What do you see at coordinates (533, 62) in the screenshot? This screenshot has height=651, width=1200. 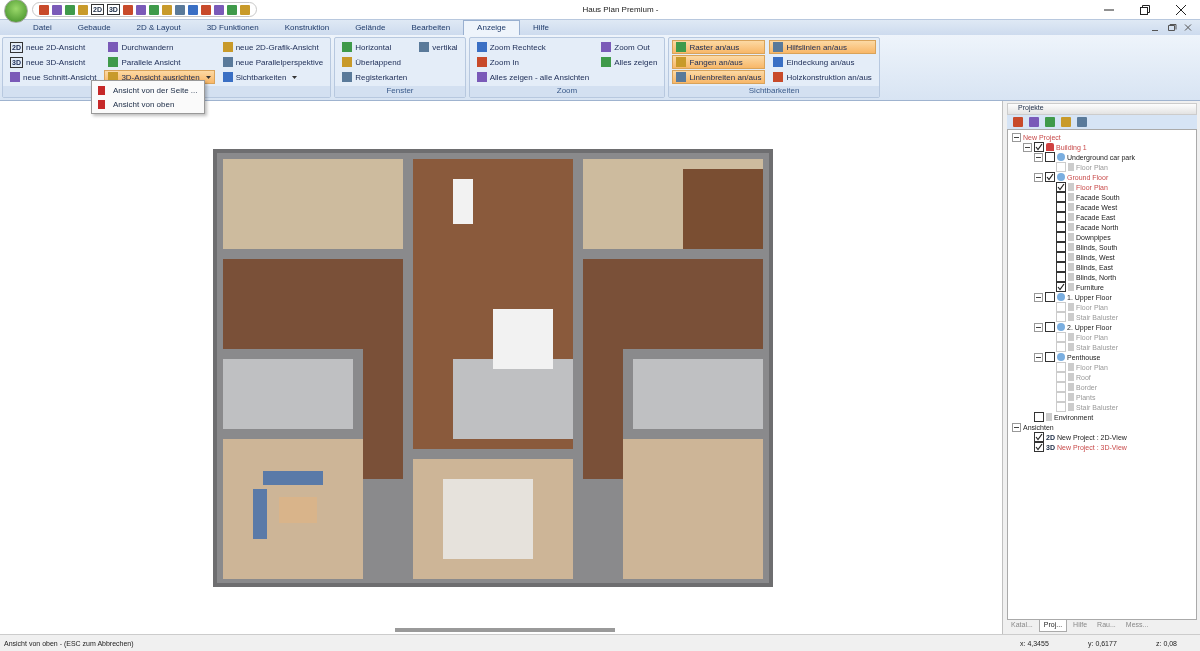 I see `ribbon-button: Zoom In` at bounding box center [533, 62].